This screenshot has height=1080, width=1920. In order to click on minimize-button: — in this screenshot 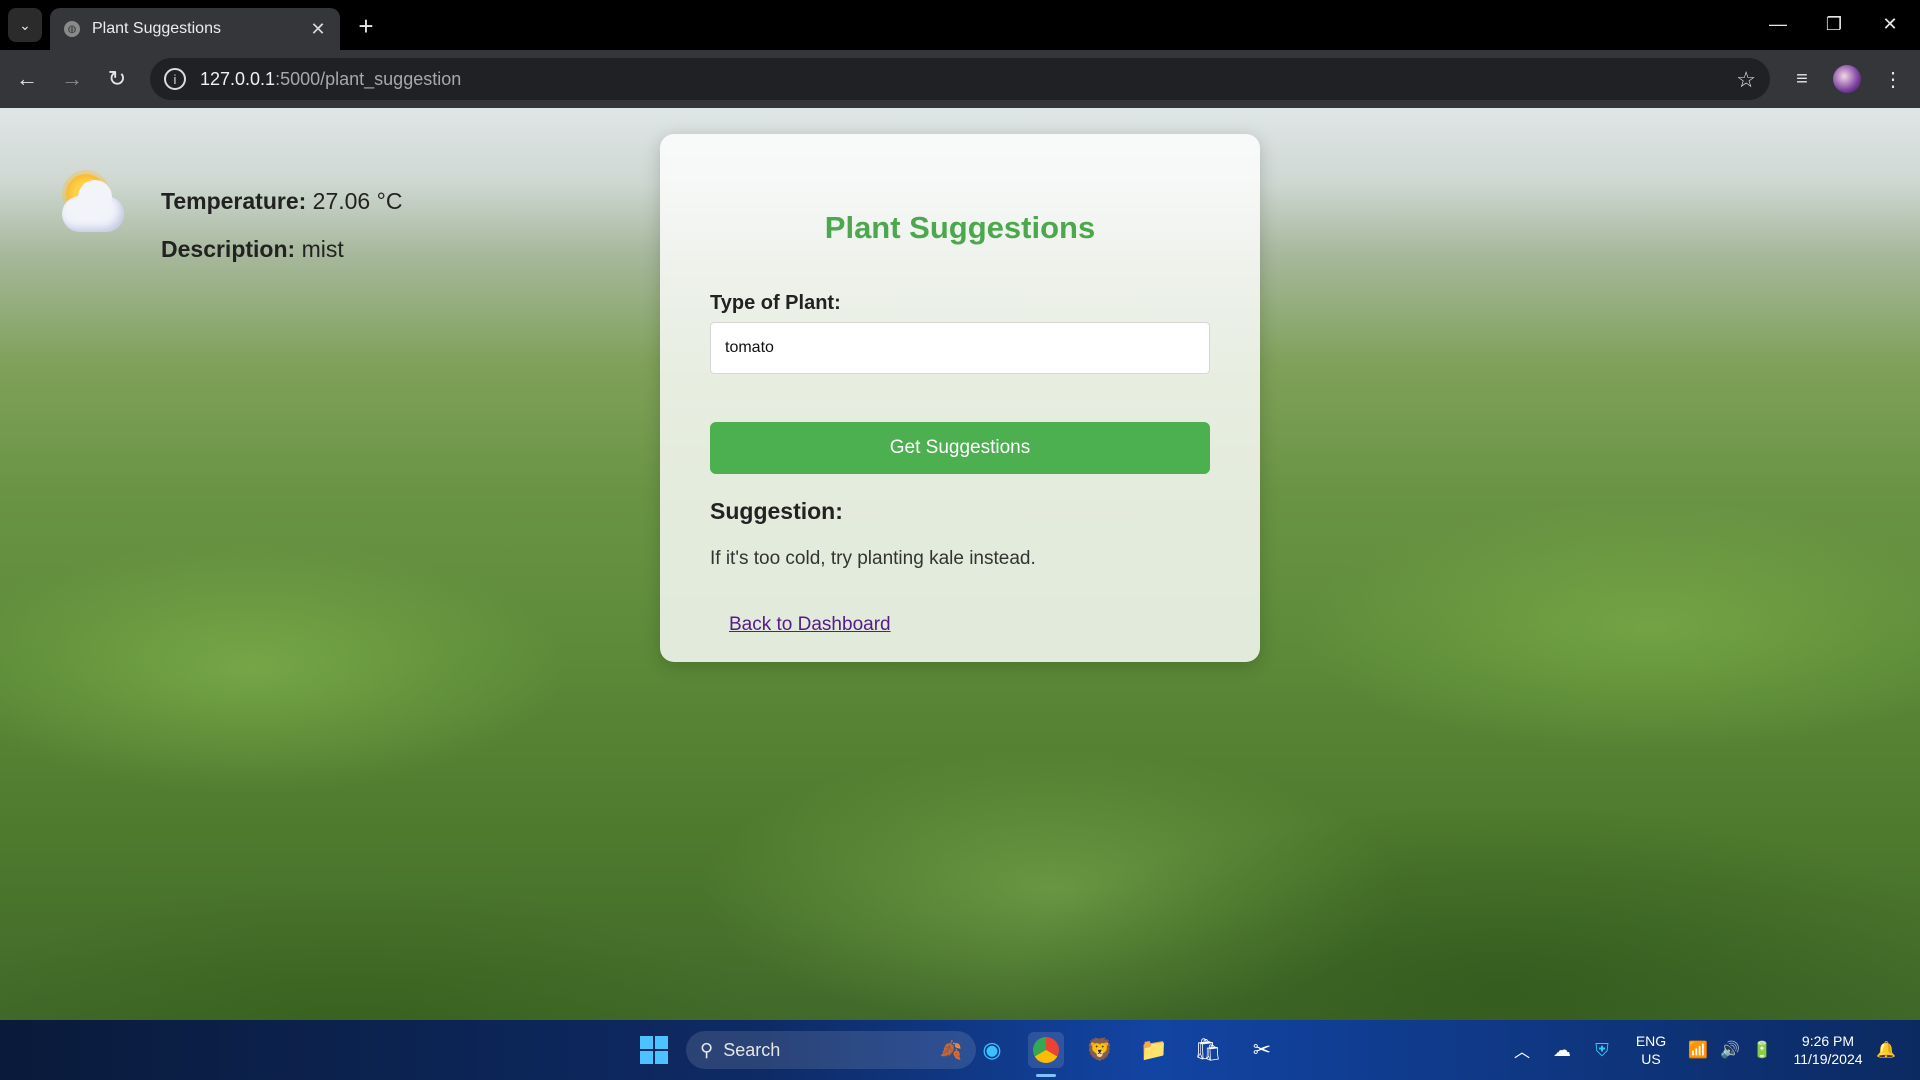, I will do `click(1778, 24)`.